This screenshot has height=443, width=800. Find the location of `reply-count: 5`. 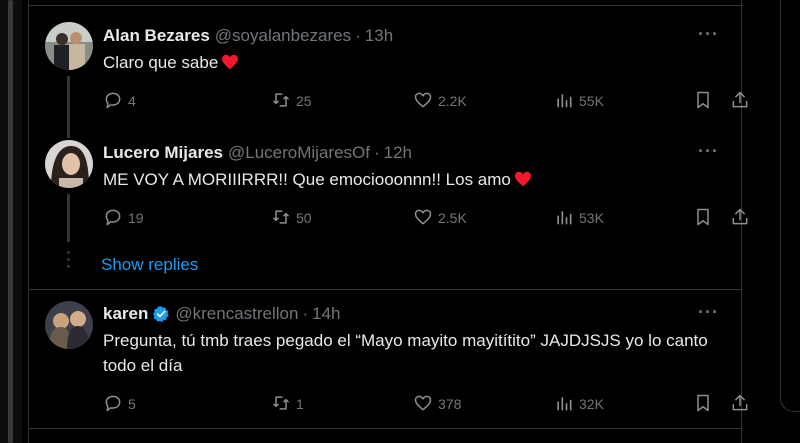

reply-count: 5 is located at coordinates (132, 403).